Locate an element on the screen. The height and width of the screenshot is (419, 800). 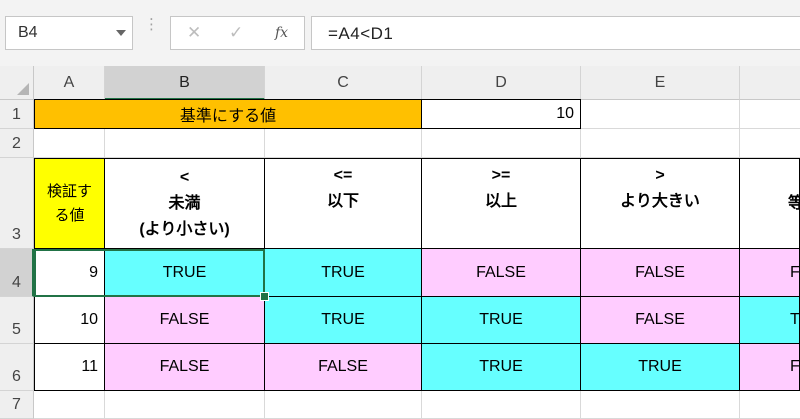
name-box-value: B4 is located at coordinates (28, 32).